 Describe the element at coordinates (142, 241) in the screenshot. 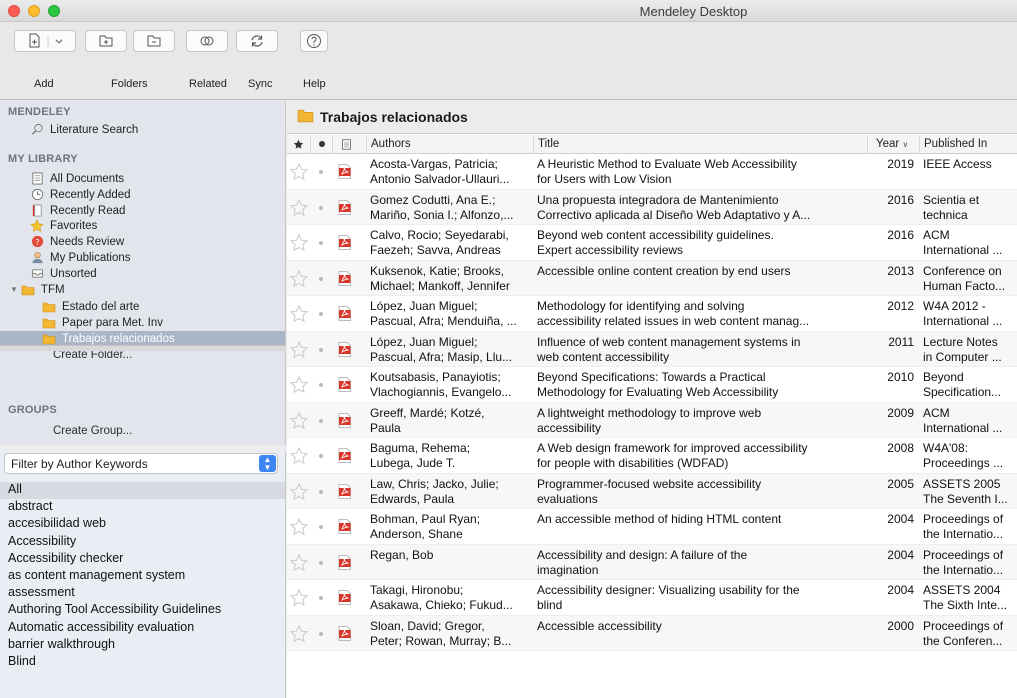

I see `sidebar-item-needs-review: ? Needs Review` at that location.